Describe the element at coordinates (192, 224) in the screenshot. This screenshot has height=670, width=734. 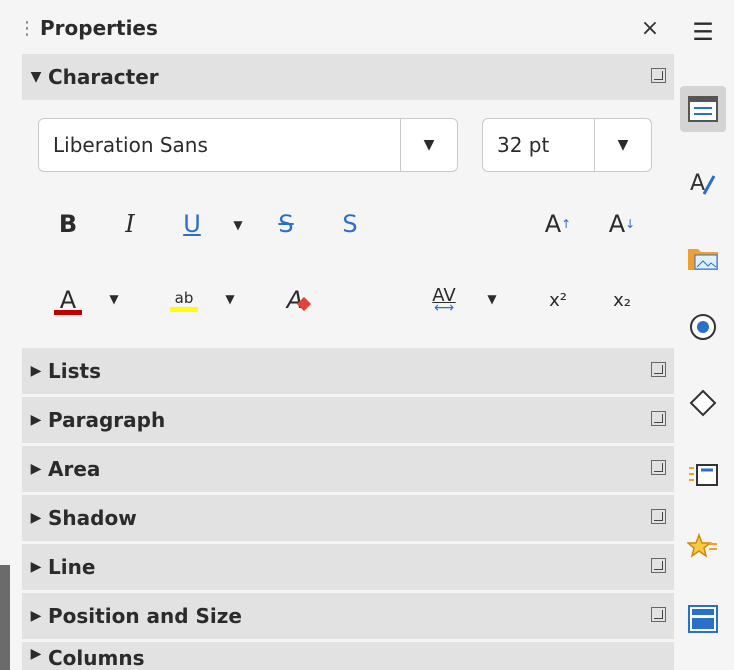
I see `underline-button: U` at that location.